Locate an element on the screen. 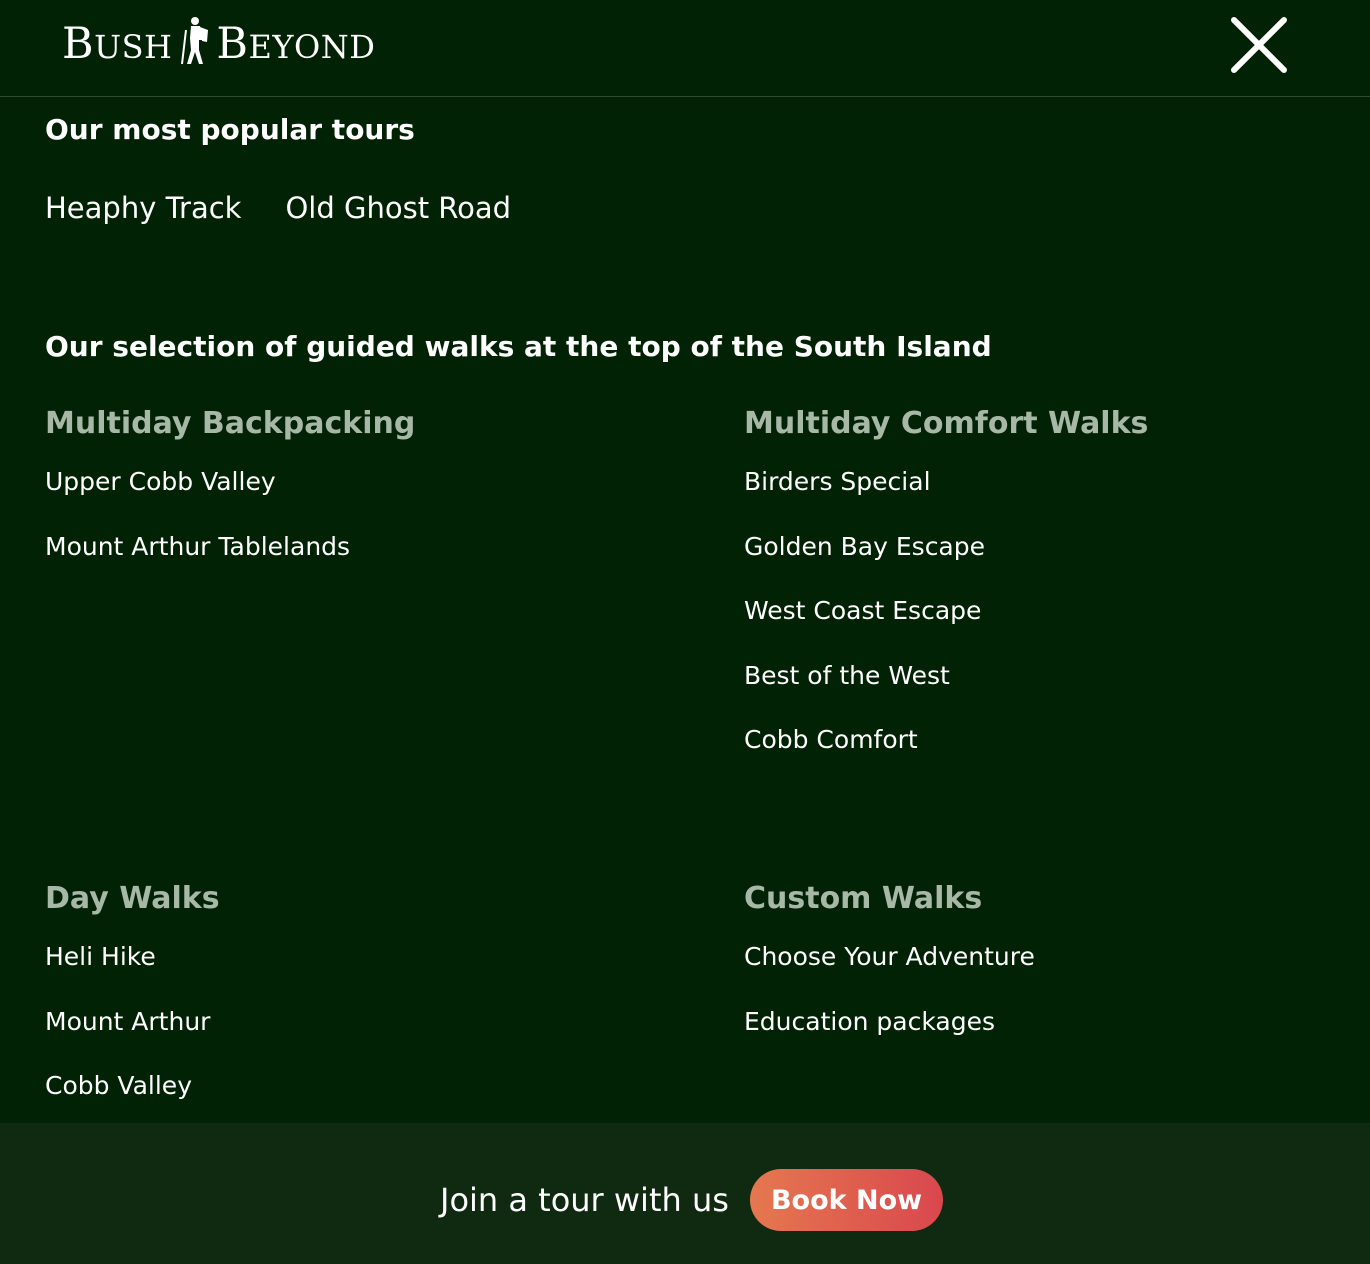 This screenshot has width=1370, height=1264. list-item: Cobb Comfort is located at coordinates (1054, 756).